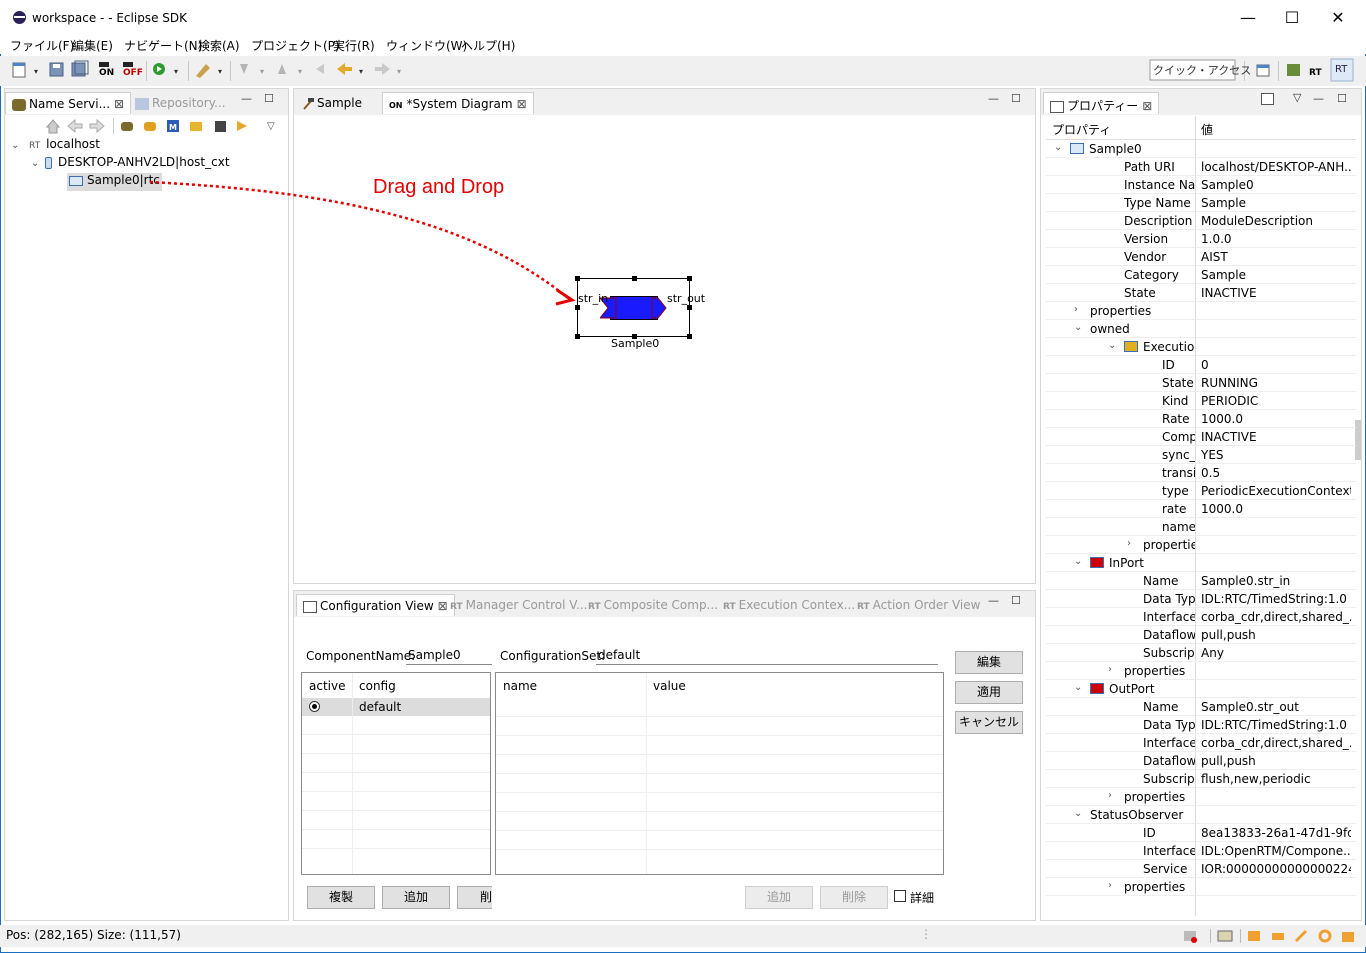  What do you see at coordinates (1293, 70) in the screenshot?
I see `java-perspective-icon` at bounding box center [1293, 70].